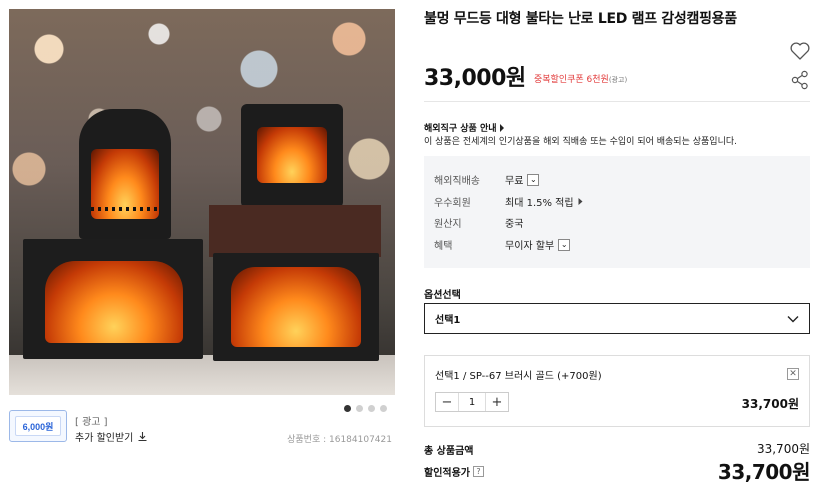  I want to click on ad-label: [ 광고 ], so click(91, 422).